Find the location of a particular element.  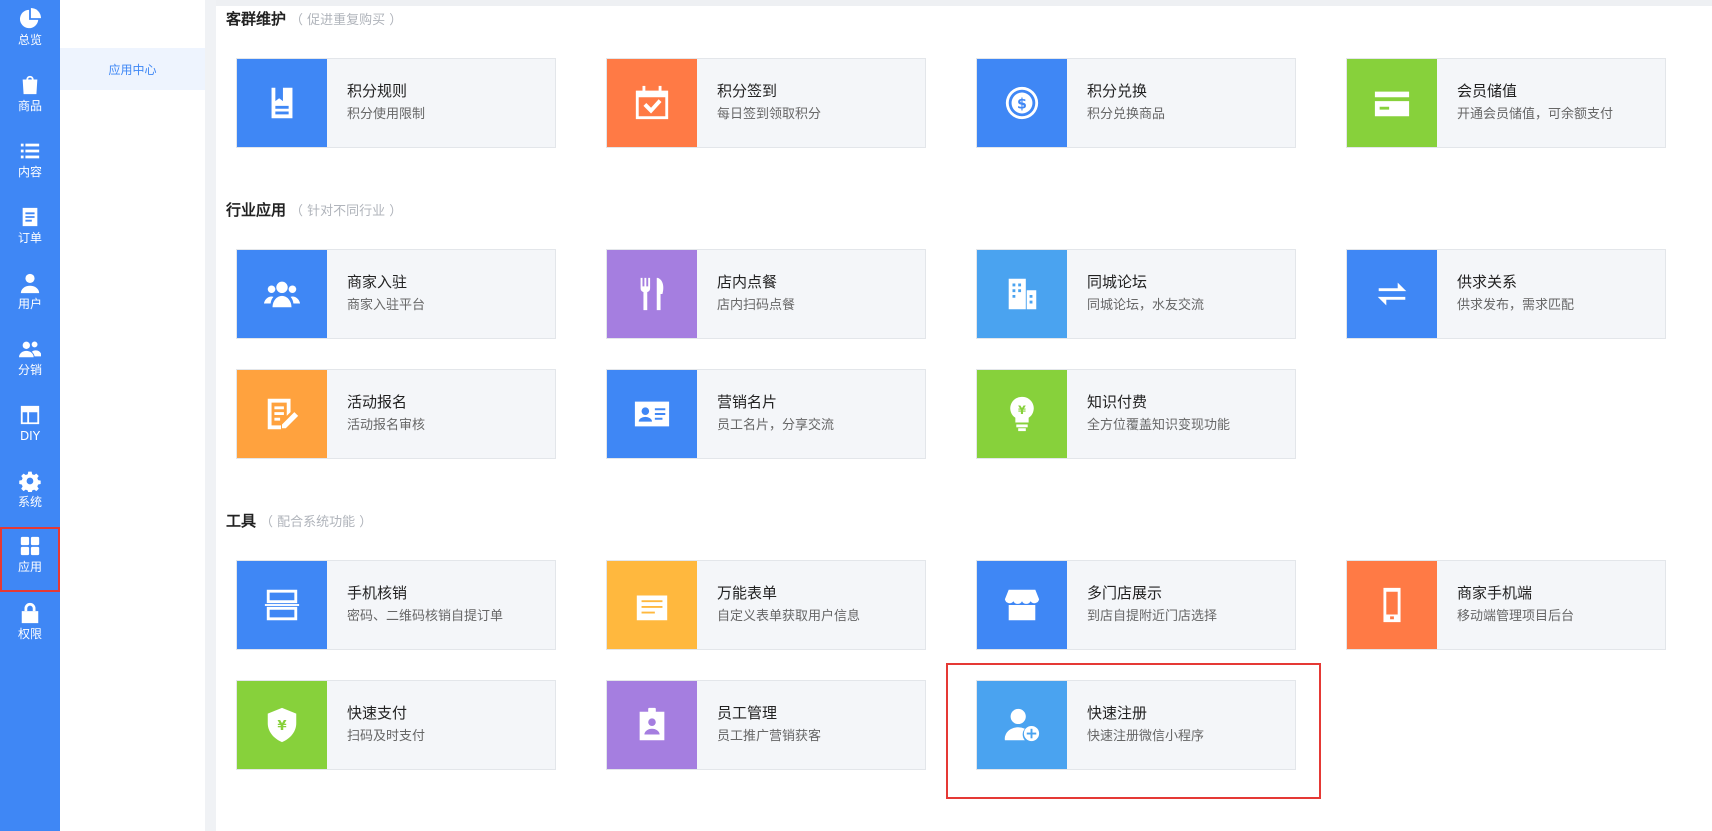

nav-item-diy: DIY is located at coordinates (30, 428).